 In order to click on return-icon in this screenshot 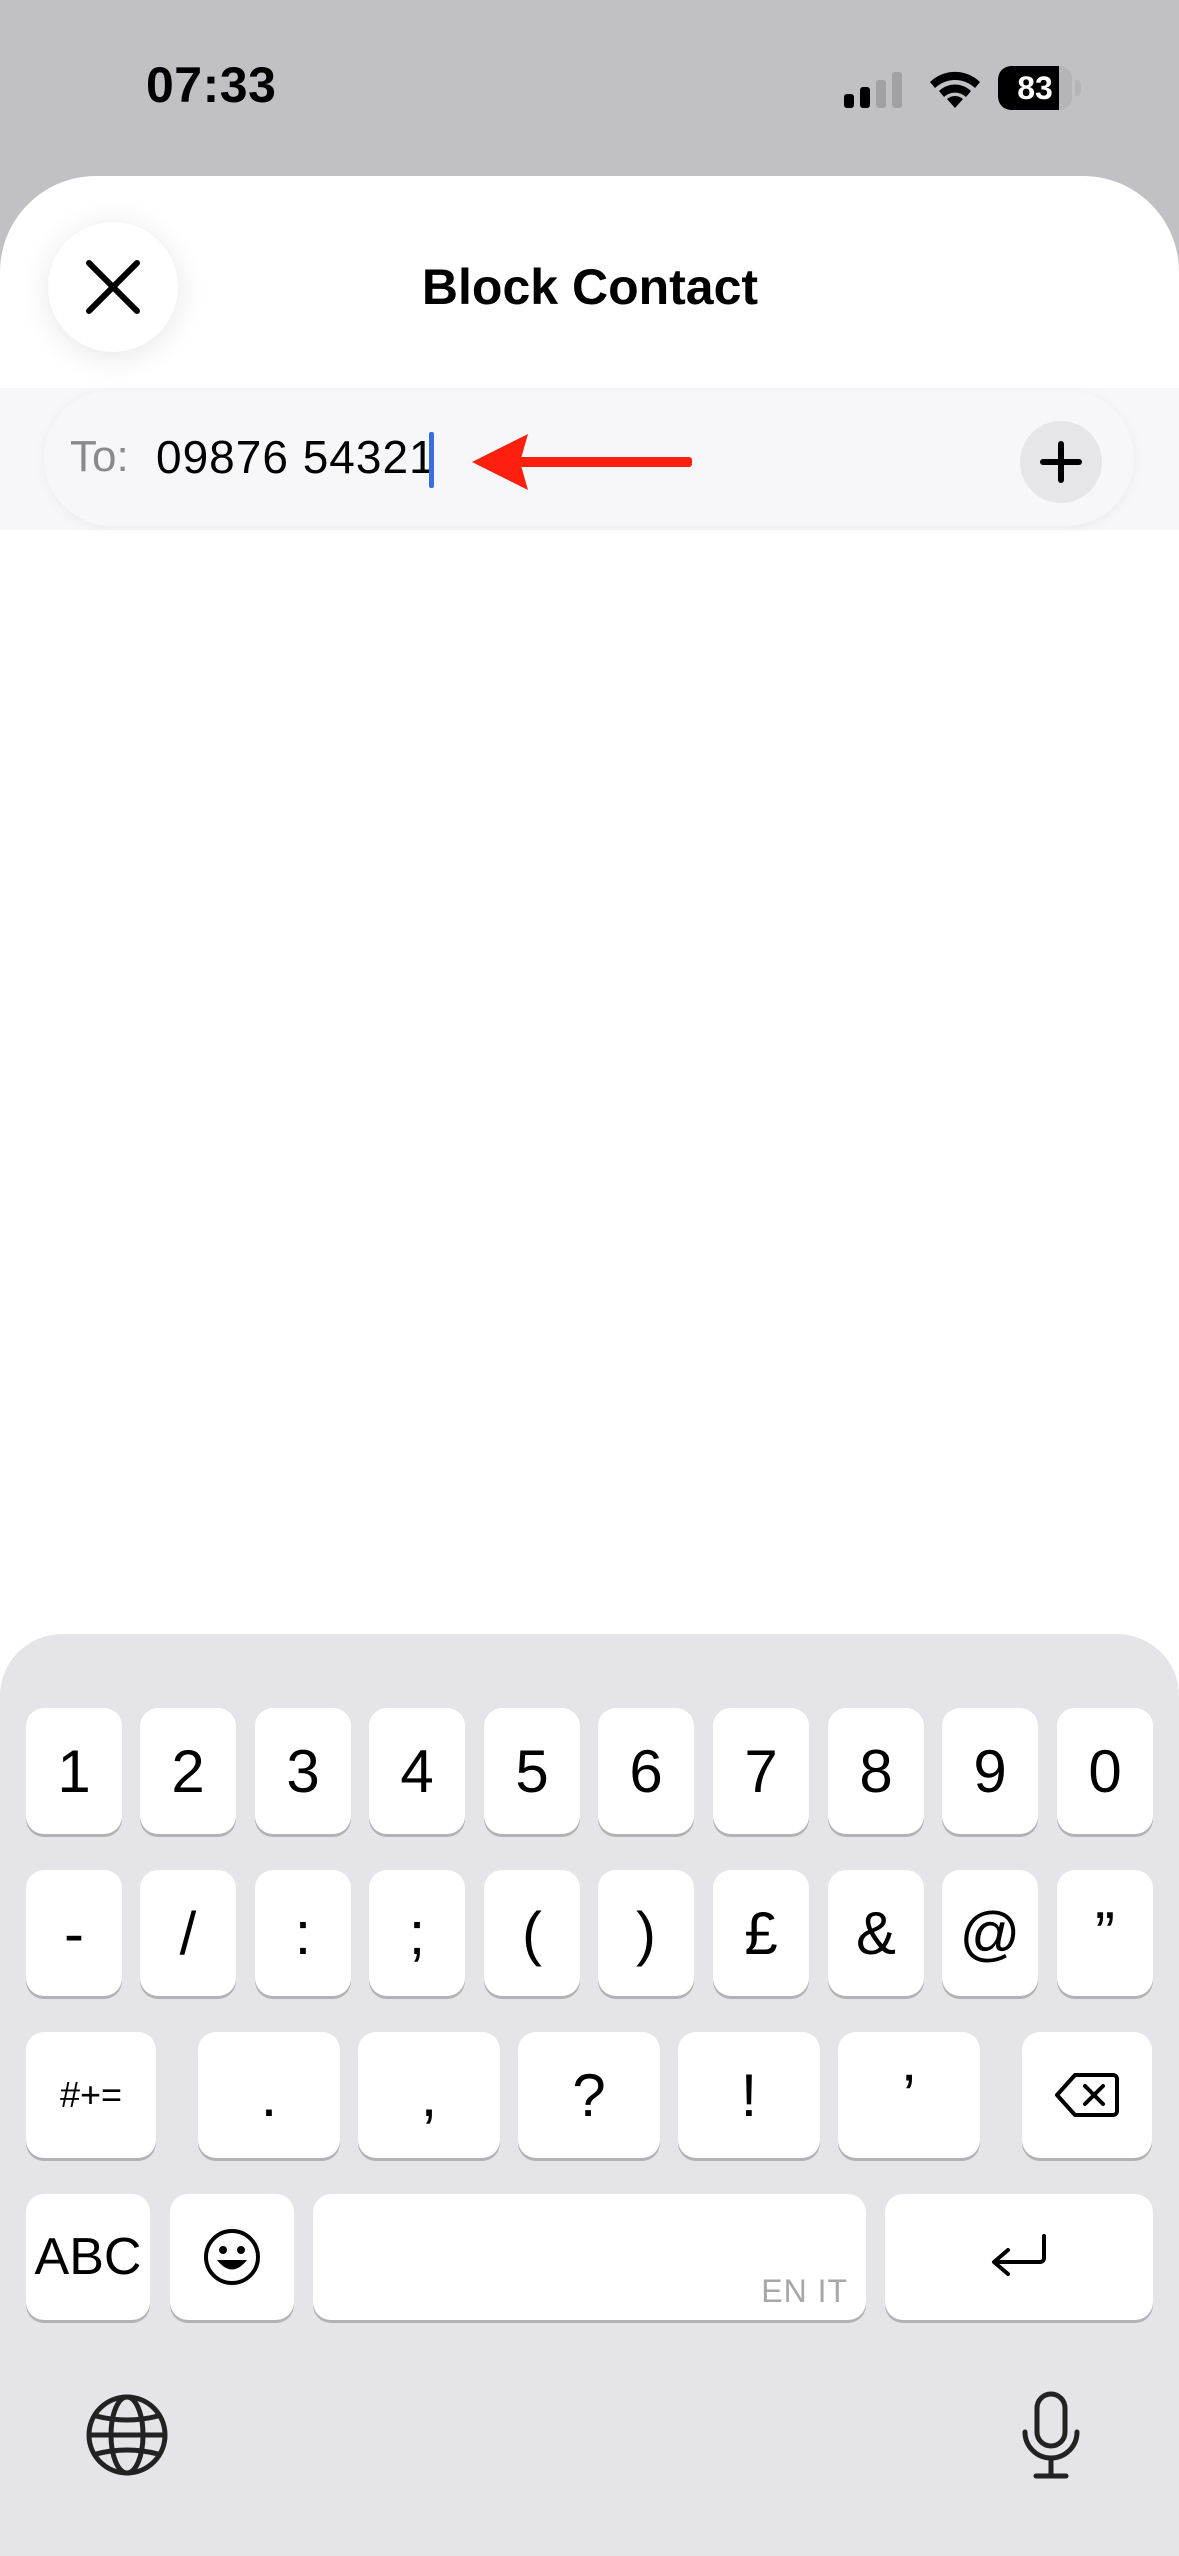, I will do `click(1019, 2255)`.